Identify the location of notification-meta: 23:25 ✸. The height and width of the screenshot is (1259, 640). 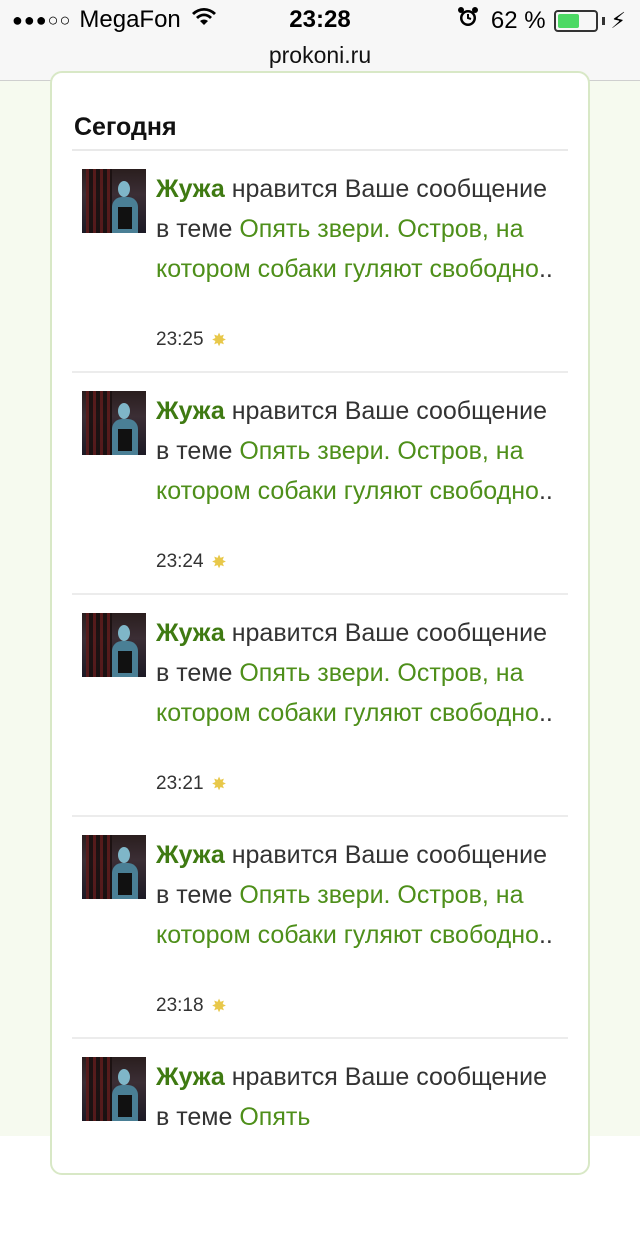
(191, 340).